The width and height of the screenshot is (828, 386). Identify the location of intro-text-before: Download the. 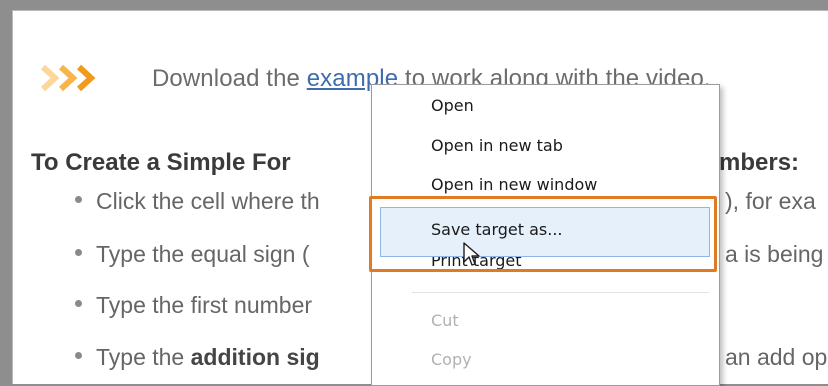
(229, 78).